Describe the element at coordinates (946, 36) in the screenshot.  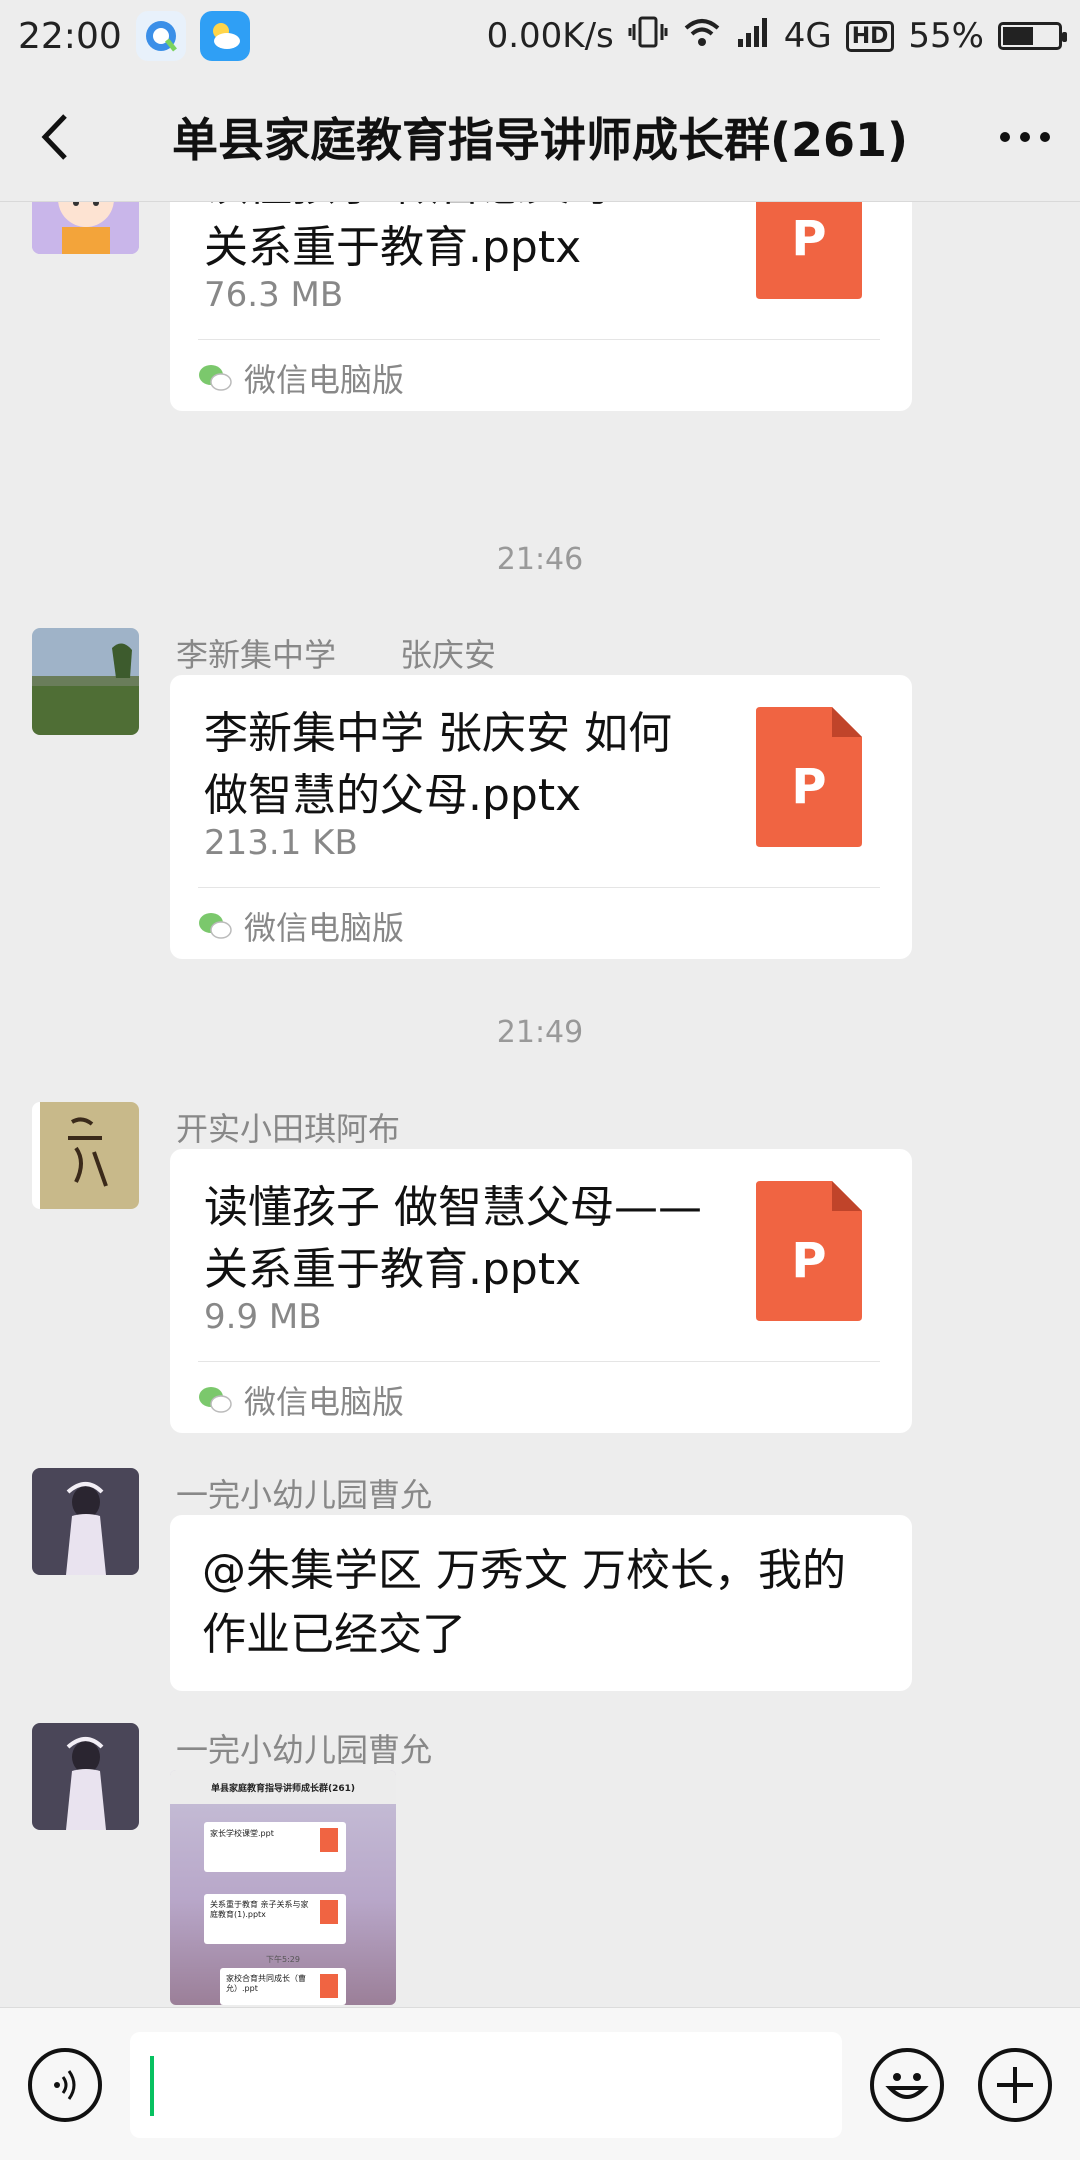
I see `battery-percent: 55%` at that location.